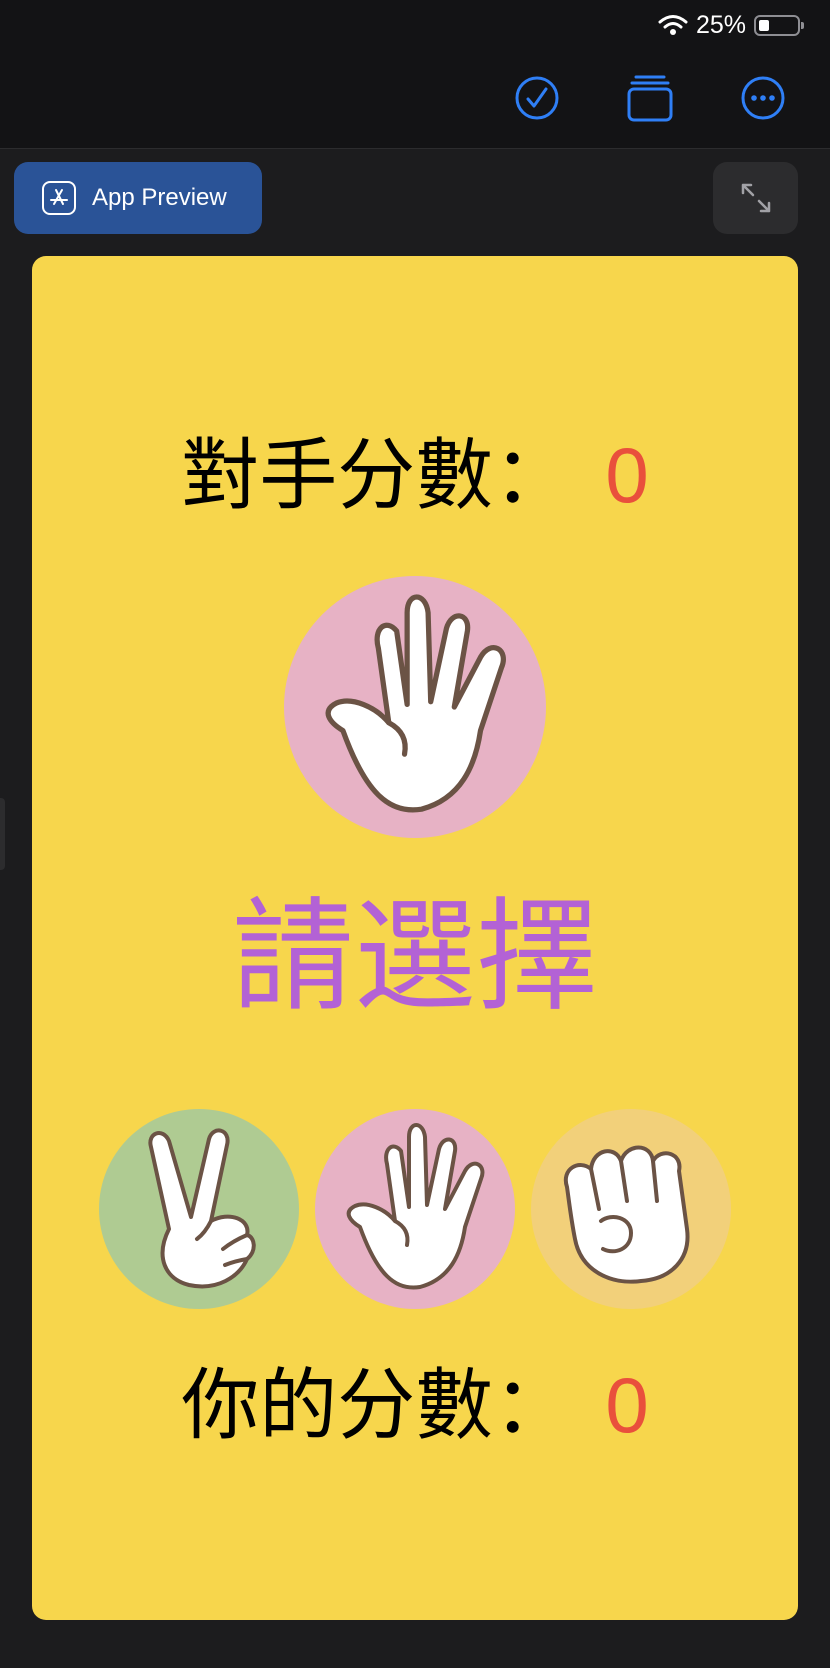 This screenshot has width=830, height=1668. Describe the element at coordinates (627, 475) in the screenshot. I see `opponent-score-value: 0` at that location.